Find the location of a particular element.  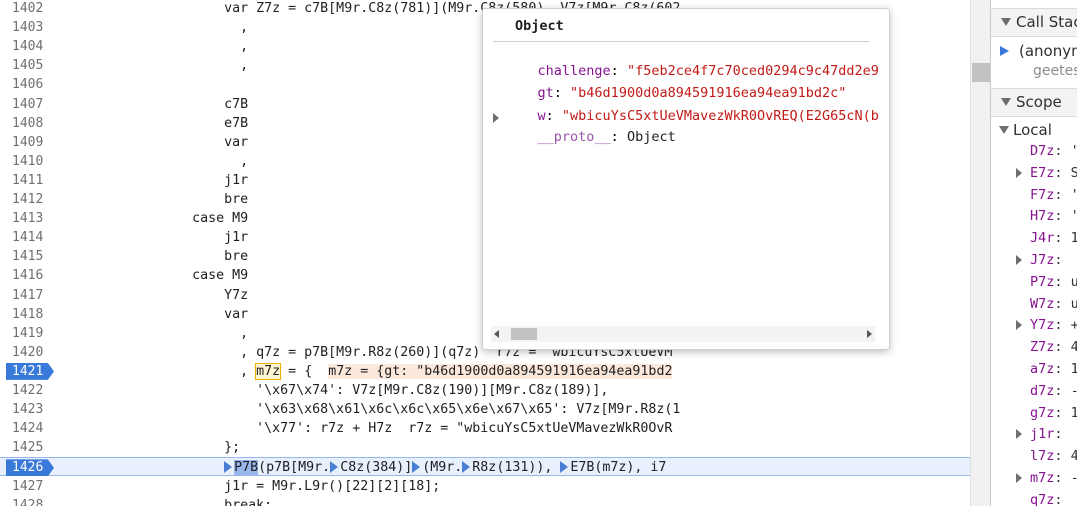

variable-value: u is located at coordinates (1074, 282).